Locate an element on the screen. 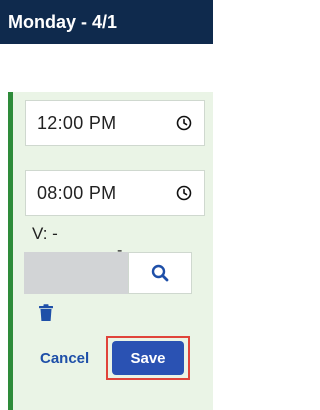 The image size is (320, 410). search-group is located at coordinates (108, 273).